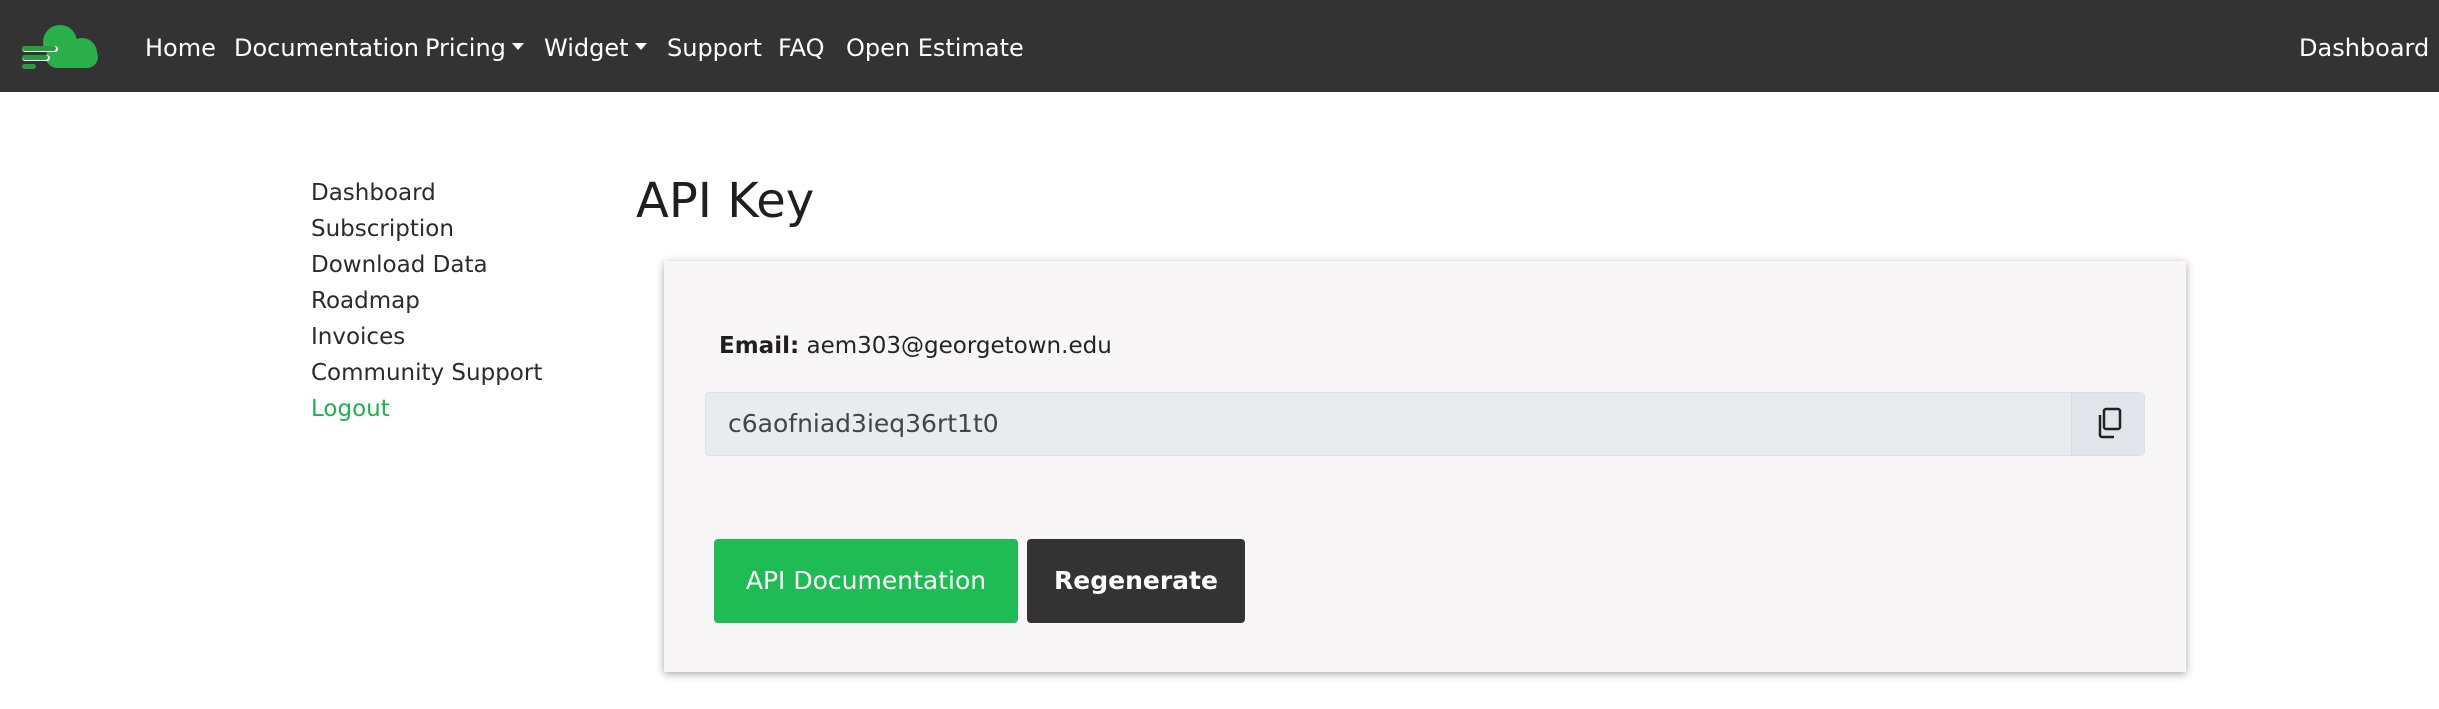 This screenshot has width=2439, height=709. I want to click on api-documentation-button: API Documentation, so click(866, 581).